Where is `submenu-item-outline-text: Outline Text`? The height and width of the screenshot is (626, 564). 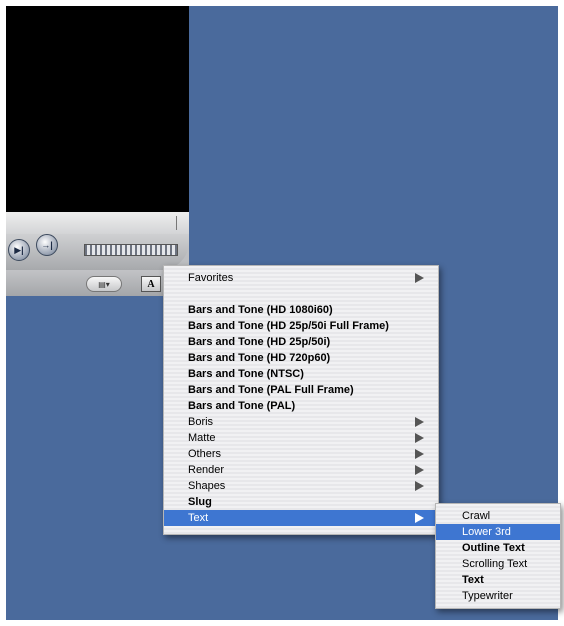 submenu-item-outline-text: Outline Text is located at coordinates (498, 548).